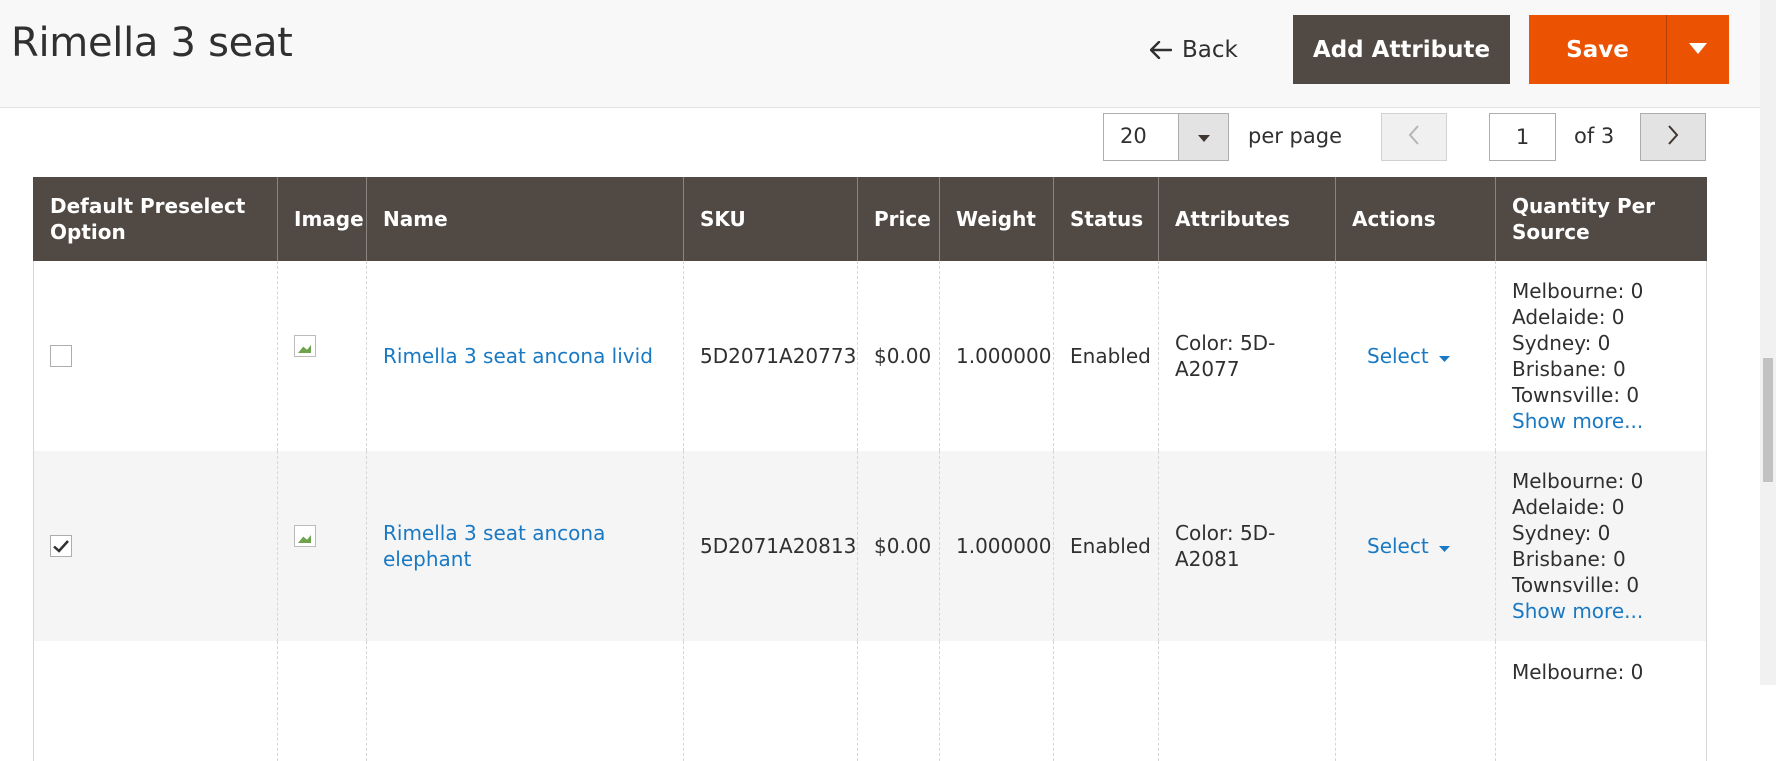 Image resolution: width=1776 pixels, height=761 pixels. I want to click on column-header-quantity-per-source: Quantity Per Source, so click(1601, 219).